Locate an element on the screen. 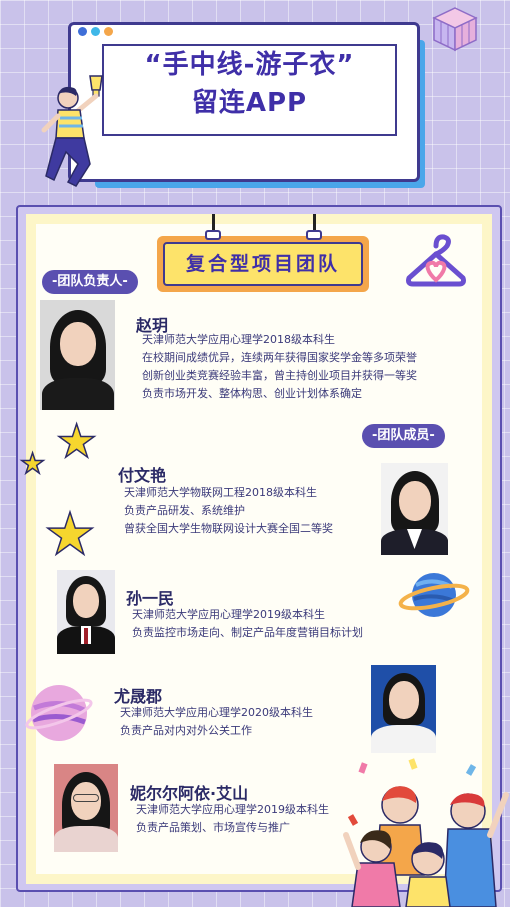 This screenshot has height=907, width=510. member-detail-line: 曾获全国大学生物联网设计大赛全国二等奖 is located at coordinates (228, 528).